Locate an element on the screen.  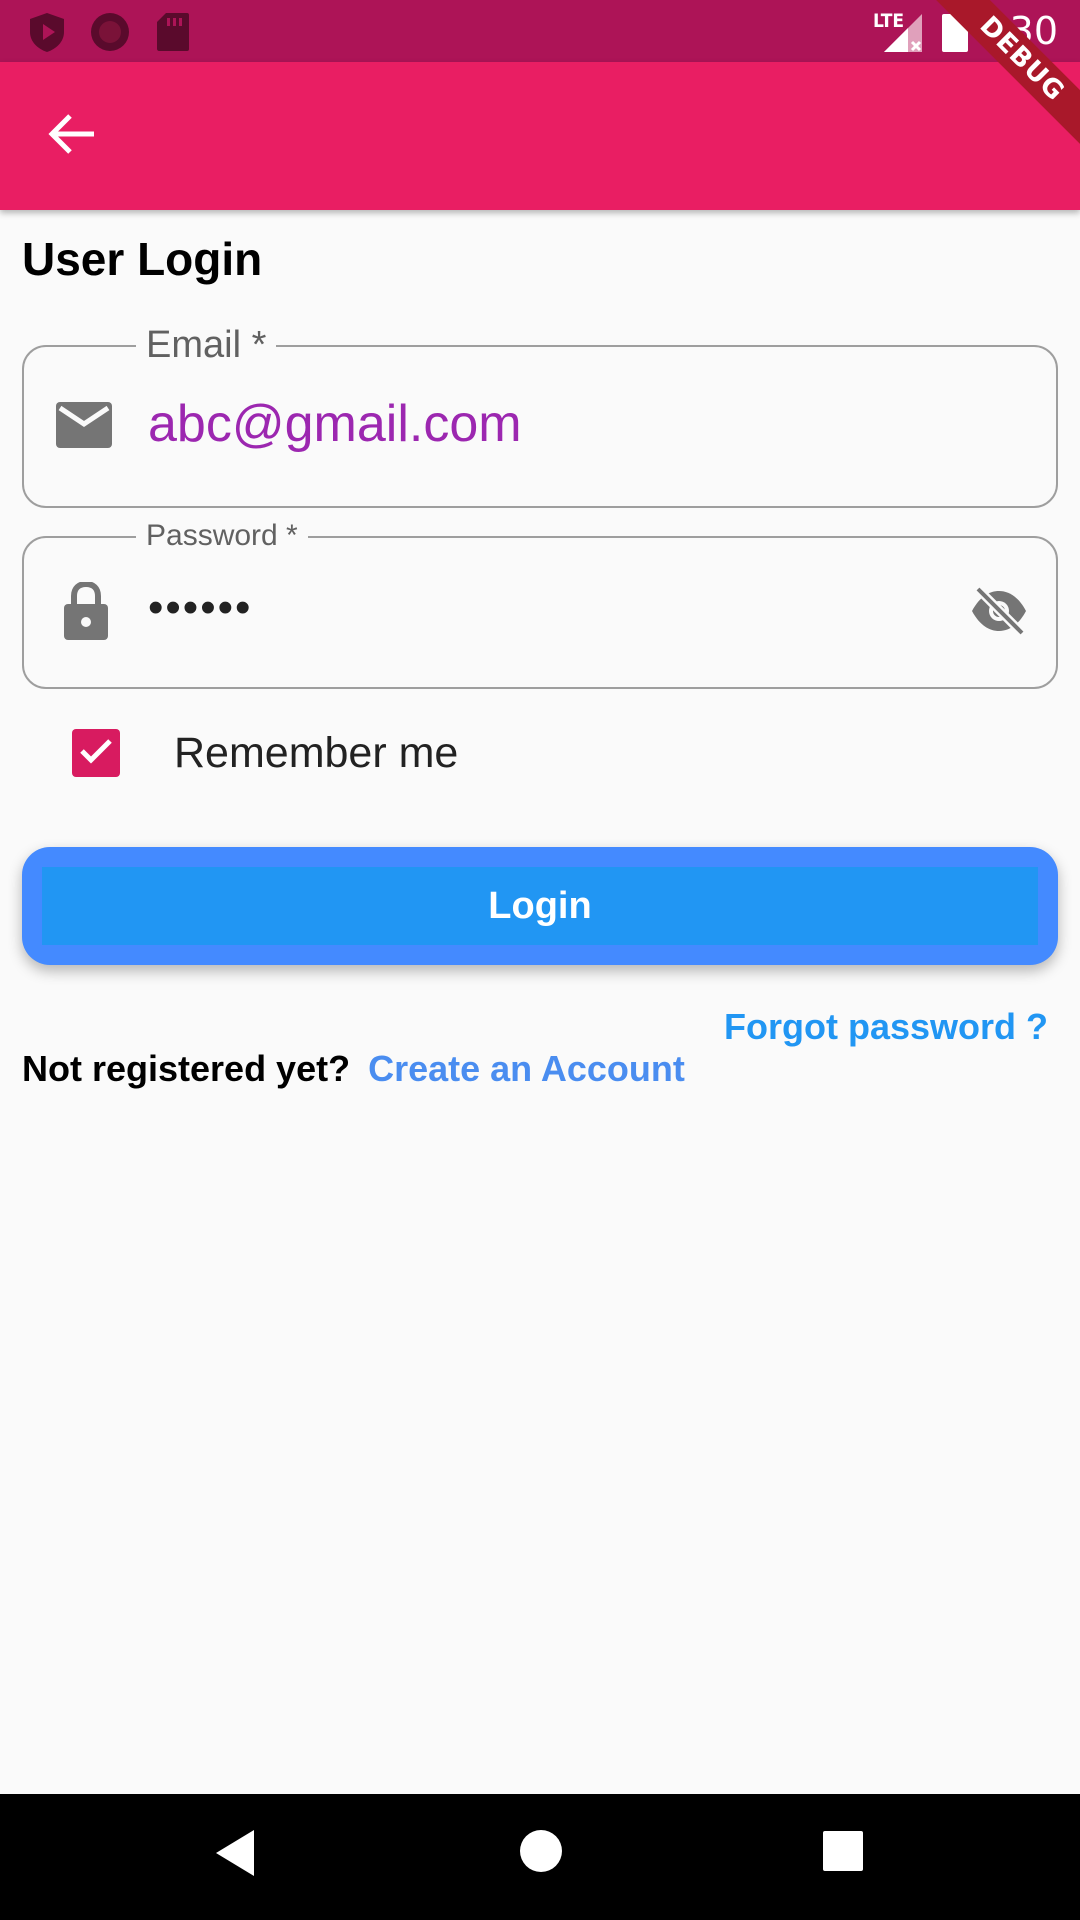
login-button-container: Login is located at coordinates (540, 906).